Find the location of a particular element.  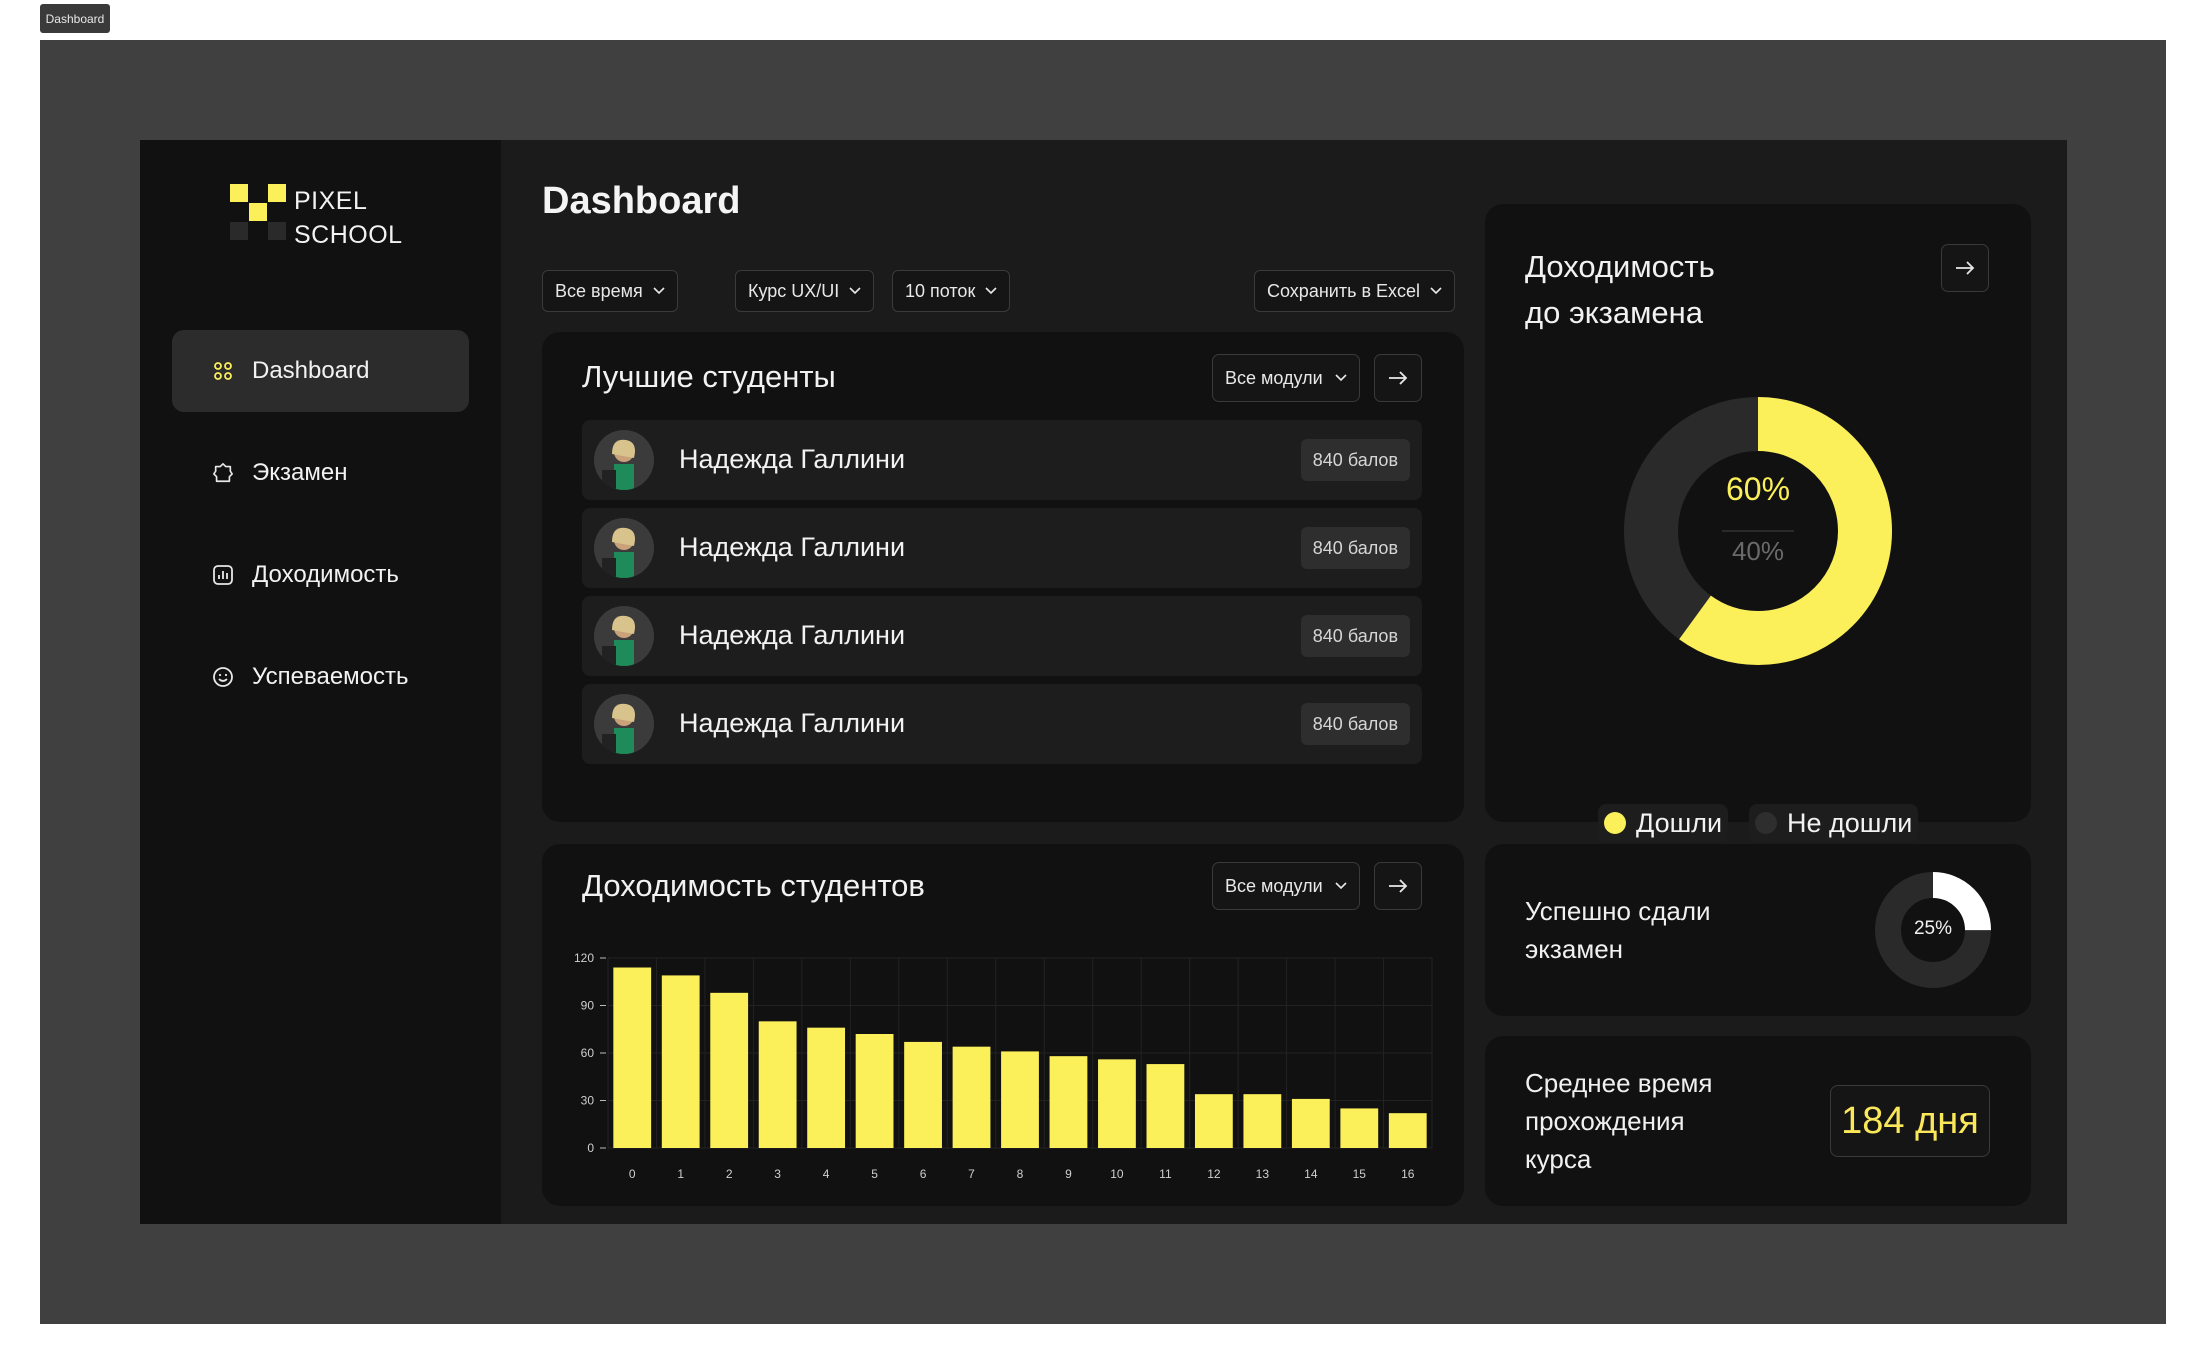

period-select-label: Все время is located at coordinates (599, 290).